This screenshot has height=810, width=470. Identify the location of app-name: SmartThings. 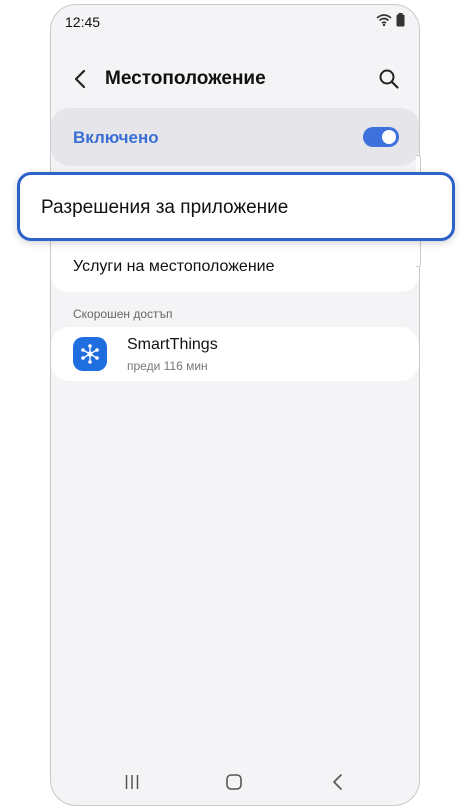
(172, 344).